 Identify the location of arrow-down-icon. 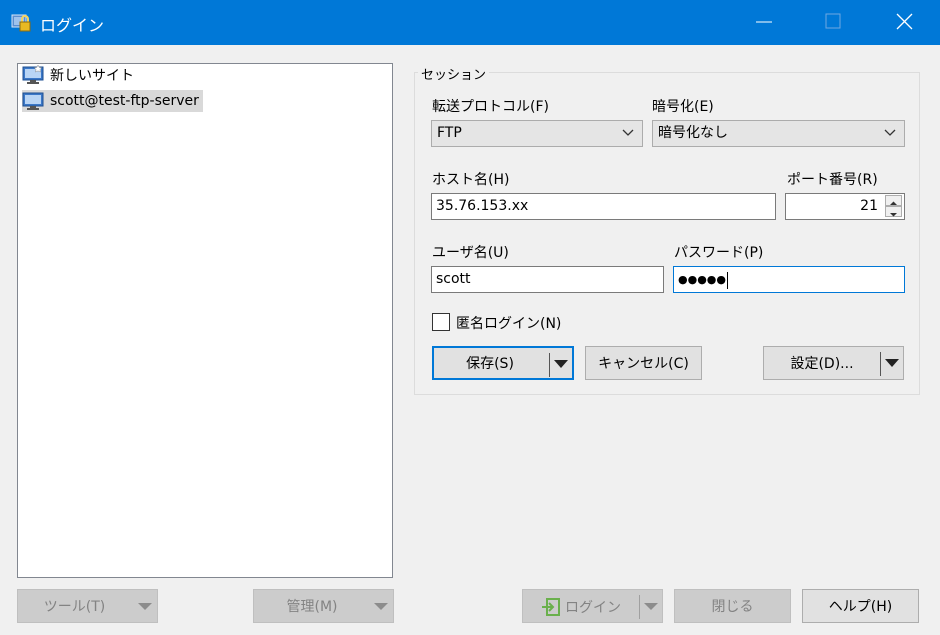
(893, 215).